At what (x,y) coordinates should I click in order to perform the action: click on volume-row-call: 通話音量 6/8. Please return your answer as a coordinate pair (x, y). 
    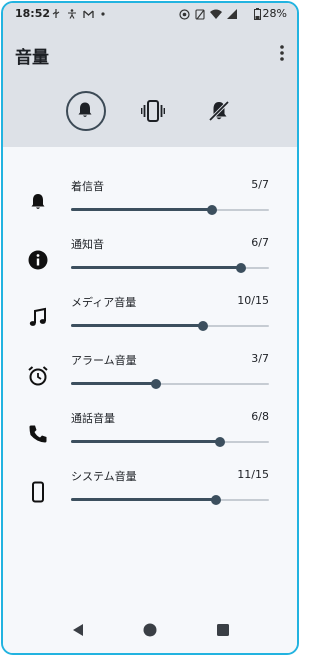
    Looking at the image, I should click on (150, 436).